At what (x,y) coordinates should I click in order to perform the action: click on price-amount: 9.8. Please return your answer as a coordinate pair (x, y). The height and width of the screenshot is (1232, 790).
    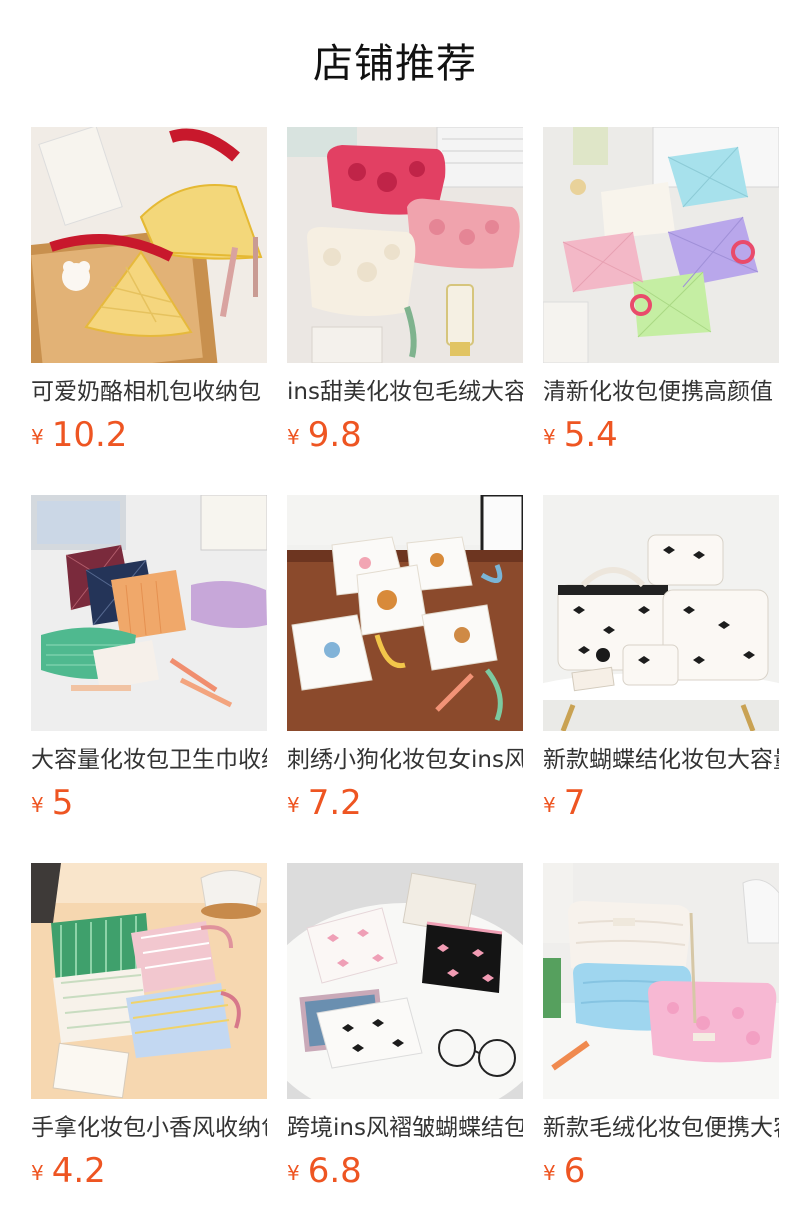
    Looking at the image, I should click on (334, 435).